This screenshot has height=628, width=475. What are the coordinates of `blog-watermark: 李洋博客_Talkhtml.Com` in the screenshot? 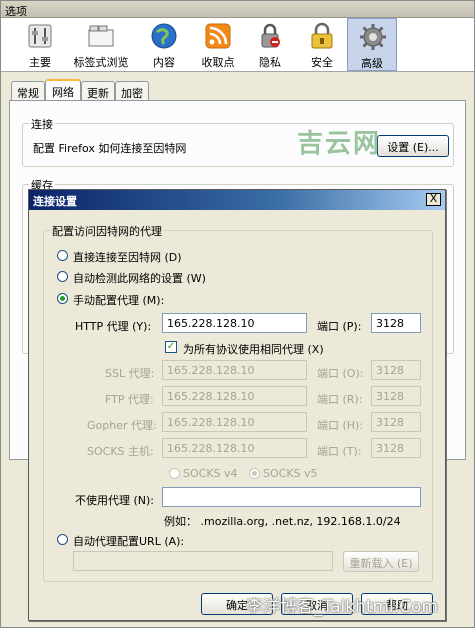 It's located at (342, 607).